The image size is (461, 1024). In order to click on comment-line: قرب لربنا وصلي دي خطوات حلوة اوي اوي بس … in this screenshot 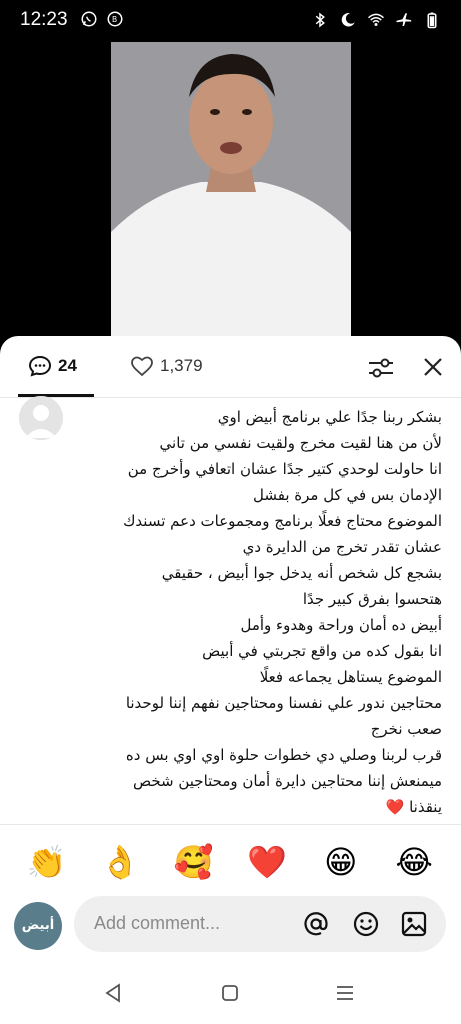, I will do `click(283, 755)`.